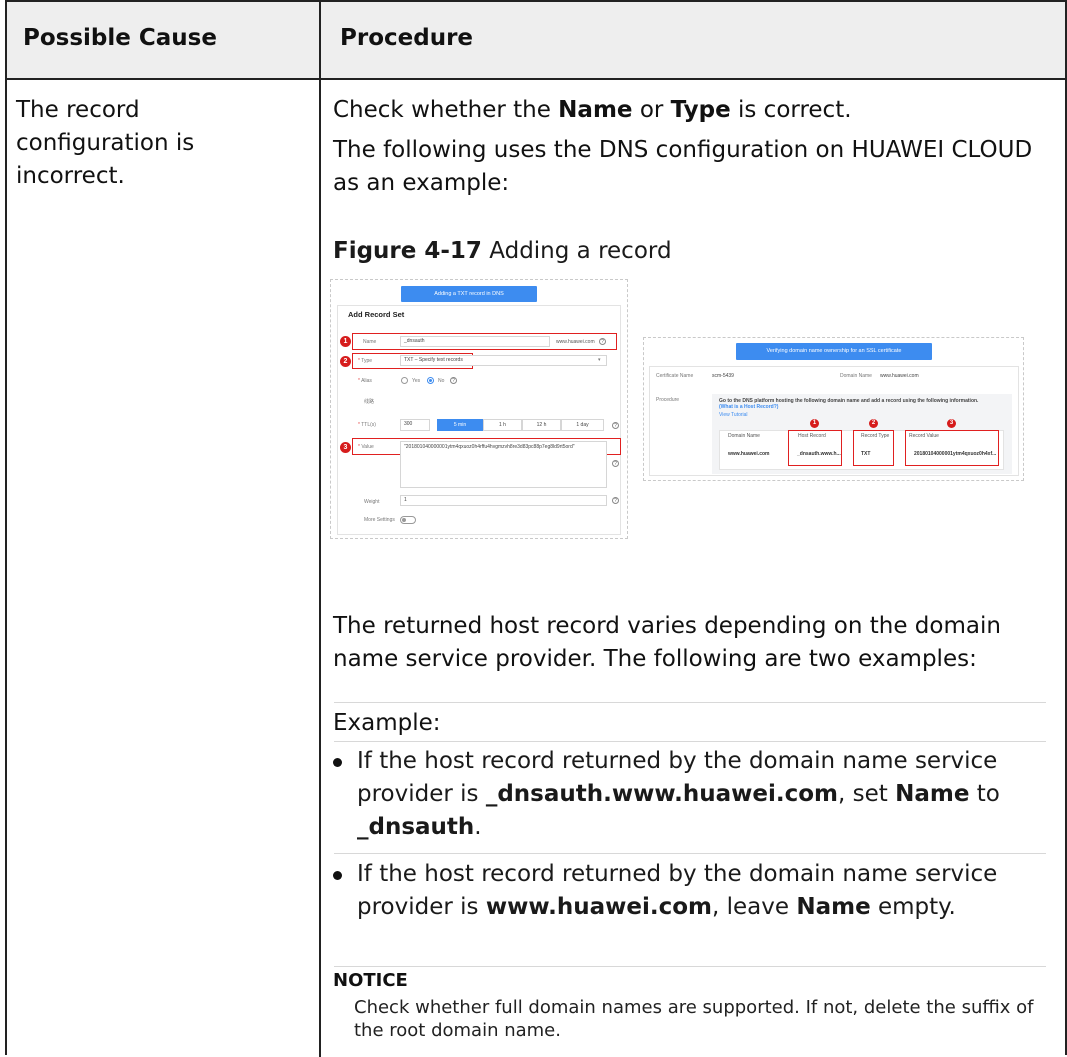 The height and width of the screenshot is (1057, 1067). Describe the element at coordinates (369, 402) in the screenshot. I see `line-label: 线路` at that location.